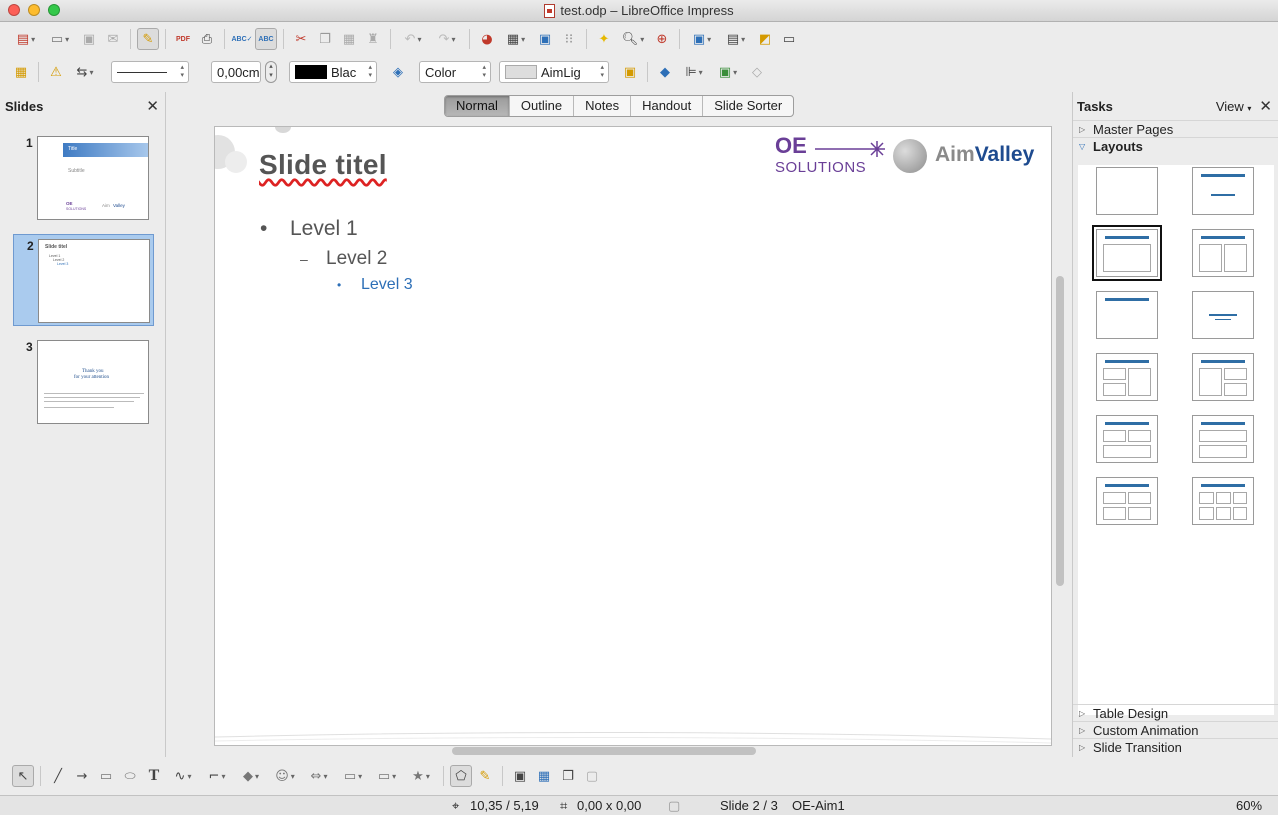 The width and height of the screenshot is (1278, 815). I want to click on shadow-tool-icon: ▢, so click(592, 776).